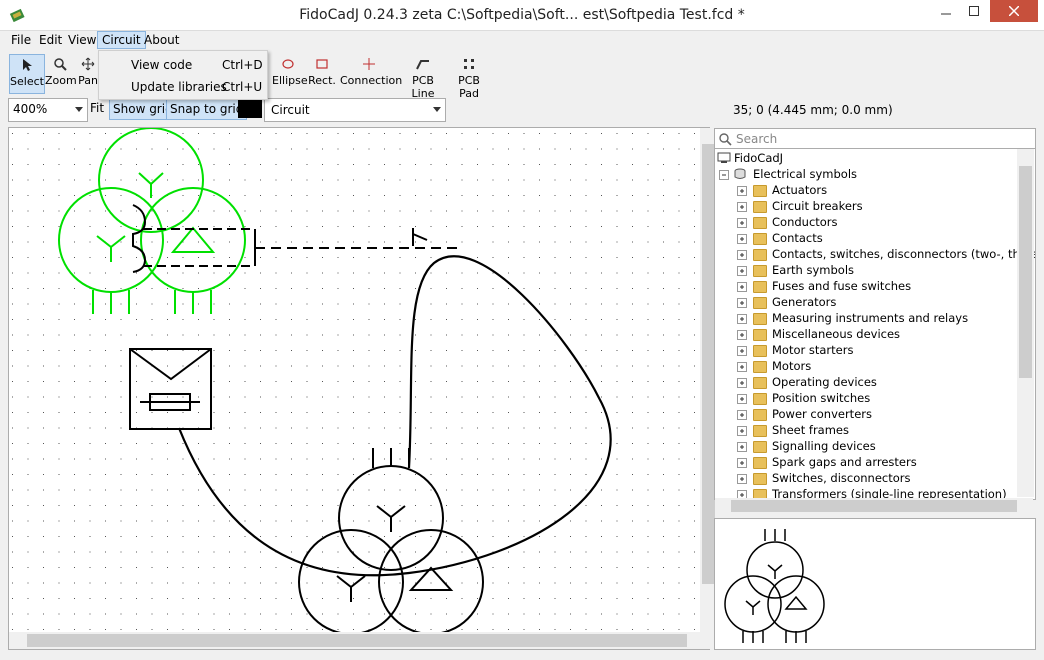  I want to click on menu-view: View, so click(82, 40).